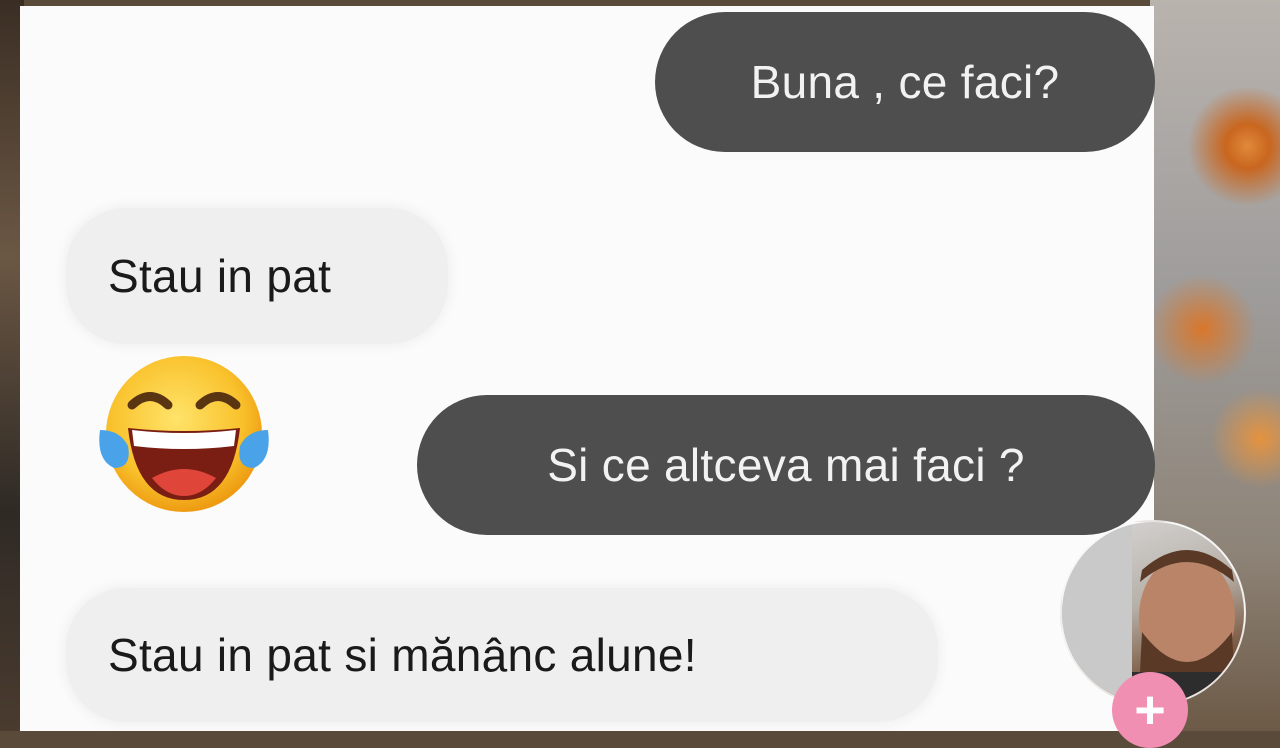 The height and width of the screenshot is (748, 1280). I want to click on message-incoming: Stau in pat si mănânc alune!, so click(502, 655).